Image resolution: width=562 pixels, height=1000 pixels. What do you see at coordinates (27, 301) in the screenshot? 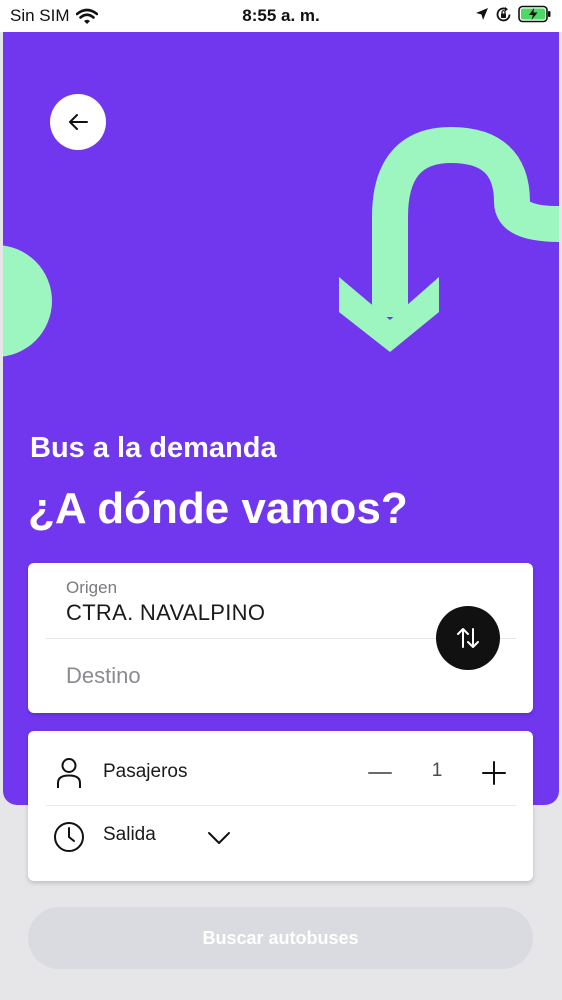
I see `decorative-circle` at bounding box center [27, 301].